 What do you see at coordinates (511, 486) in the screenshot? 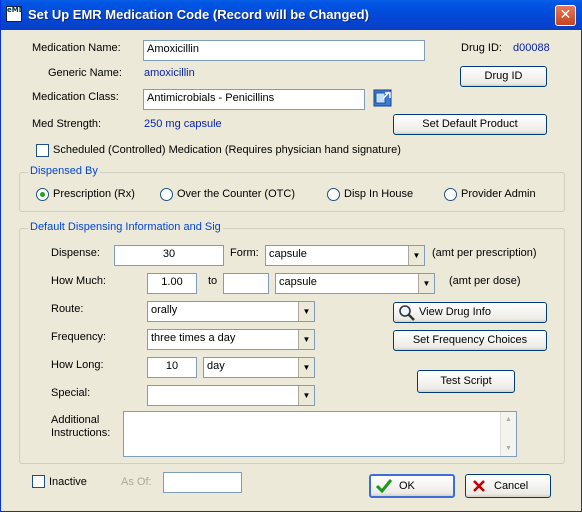
I see `cancel-label: Cancel` at bounding box center [511, 486].